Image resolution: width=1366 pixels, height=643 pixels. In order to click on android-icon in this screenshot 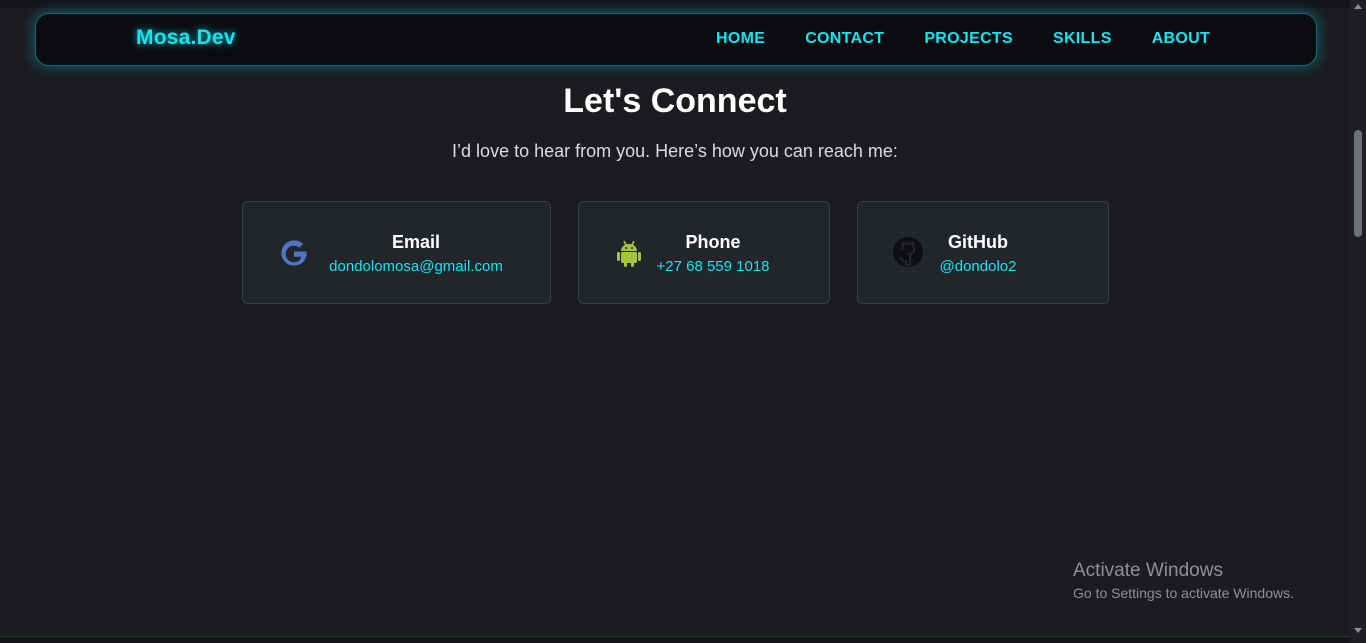, I will do `click(630, 253)`.